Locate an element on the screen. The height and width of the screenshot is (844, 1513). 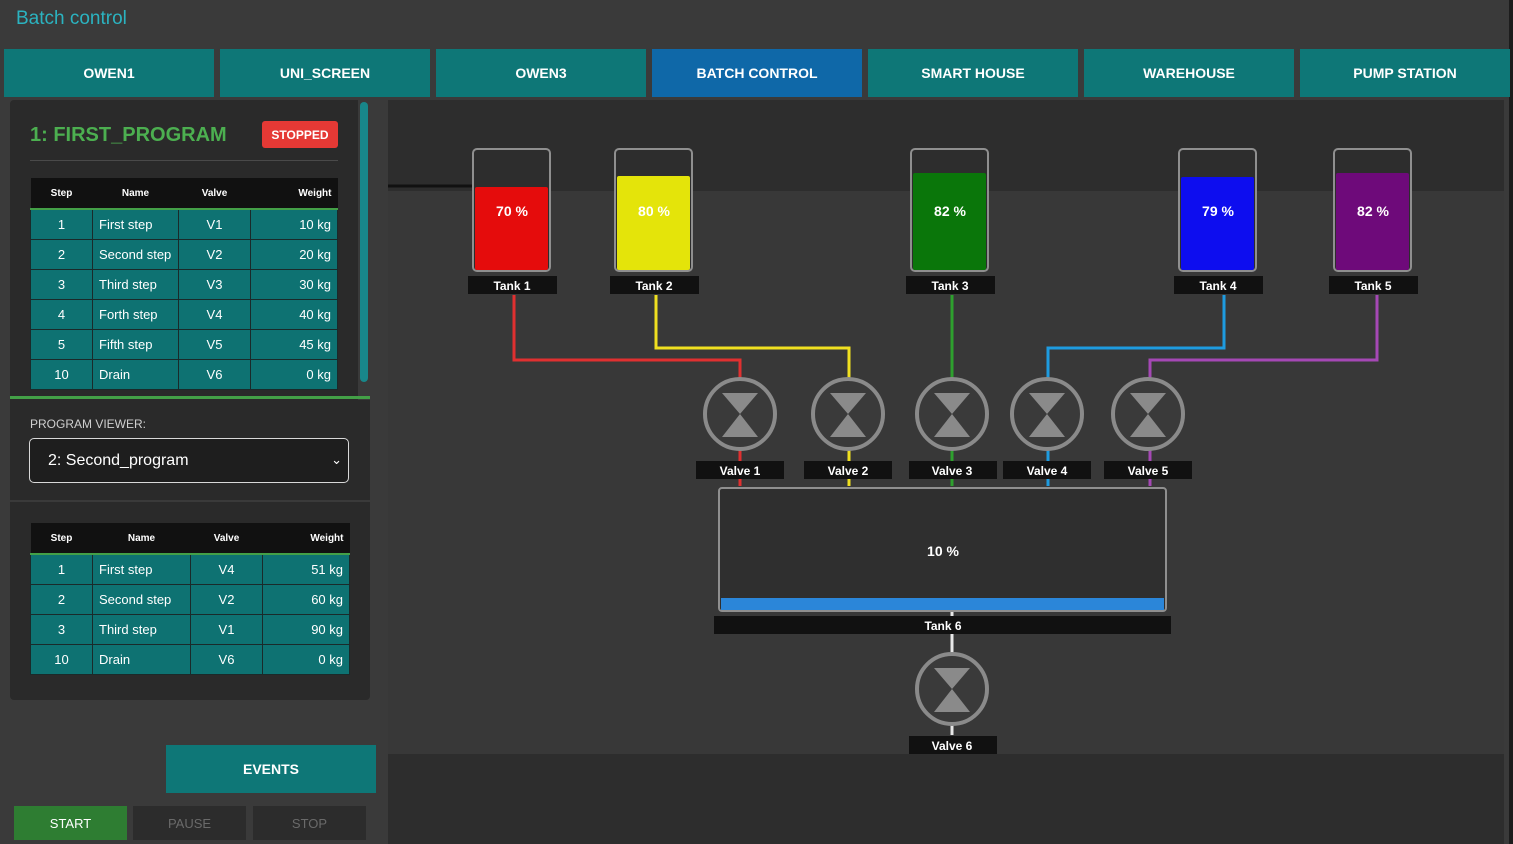
cell-weight: 20 kg is located at coordinates (294, 254).